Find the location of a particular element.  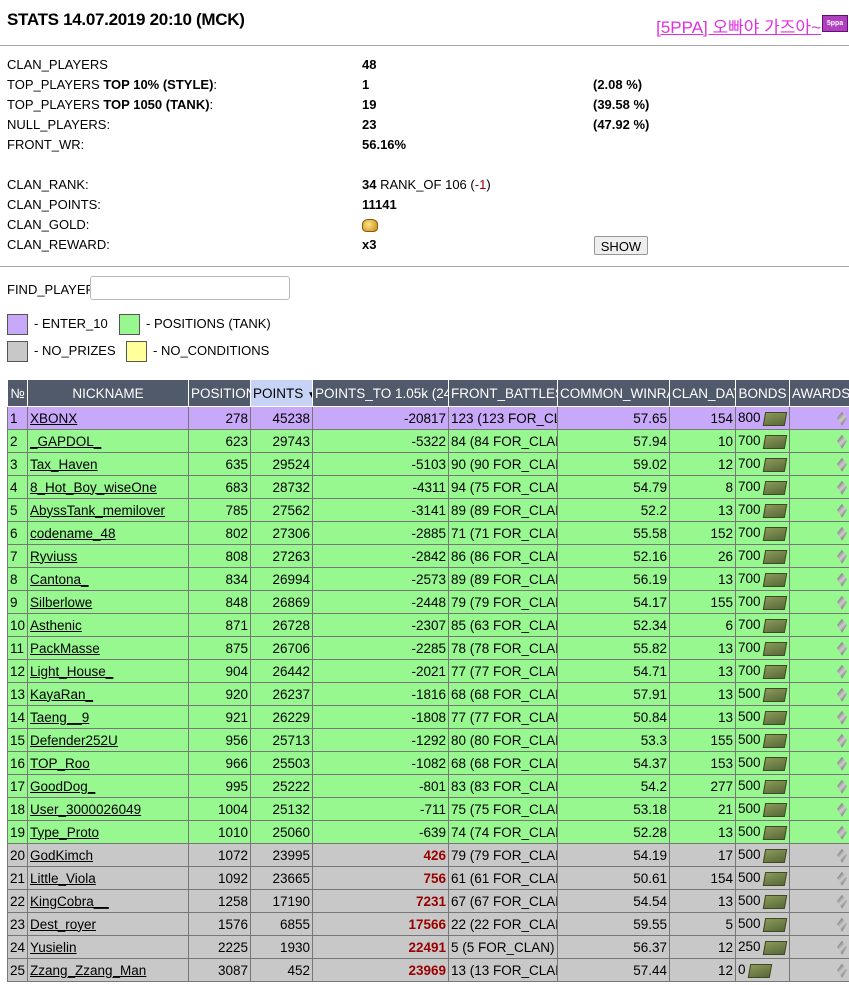

bonds-value: 700 is located at coordinates (749, 602).